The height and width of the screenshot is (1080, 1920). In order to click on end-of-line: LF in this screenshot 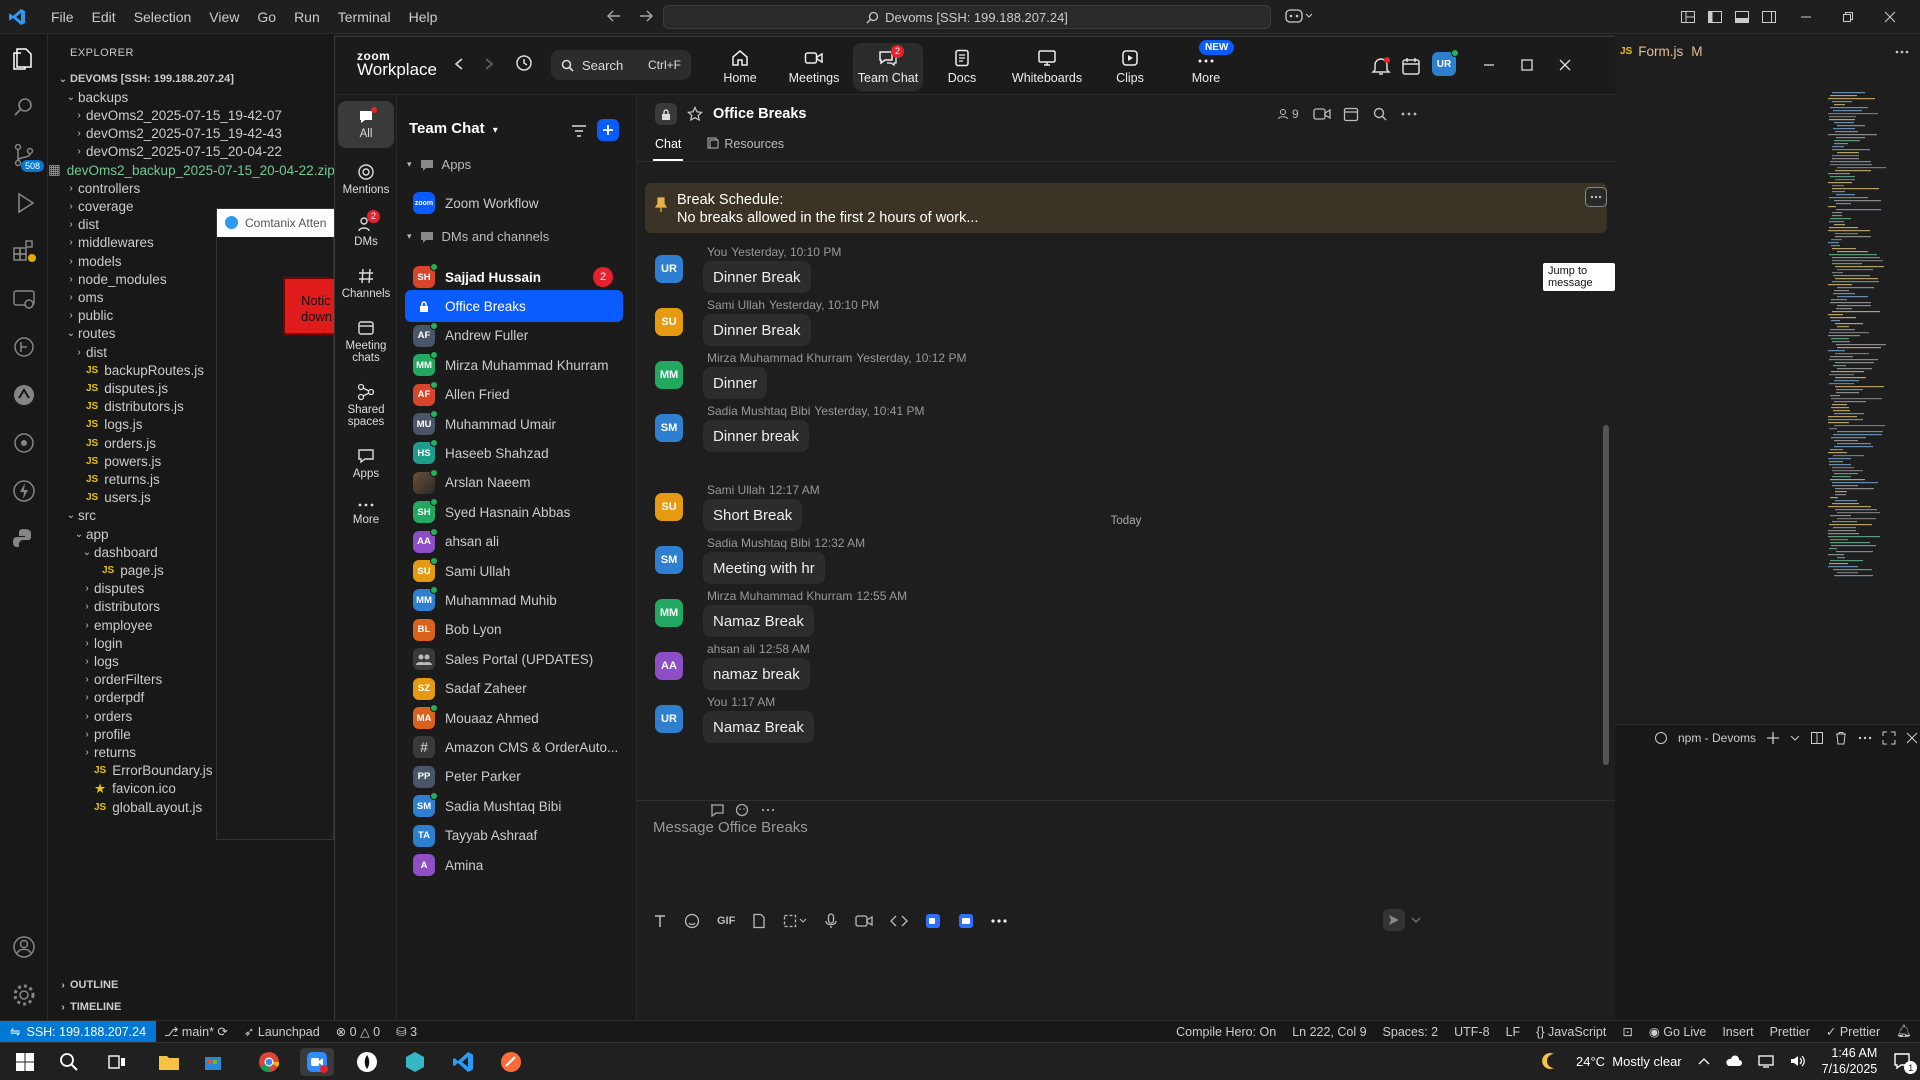, I will do `click(1513, 1032)`.